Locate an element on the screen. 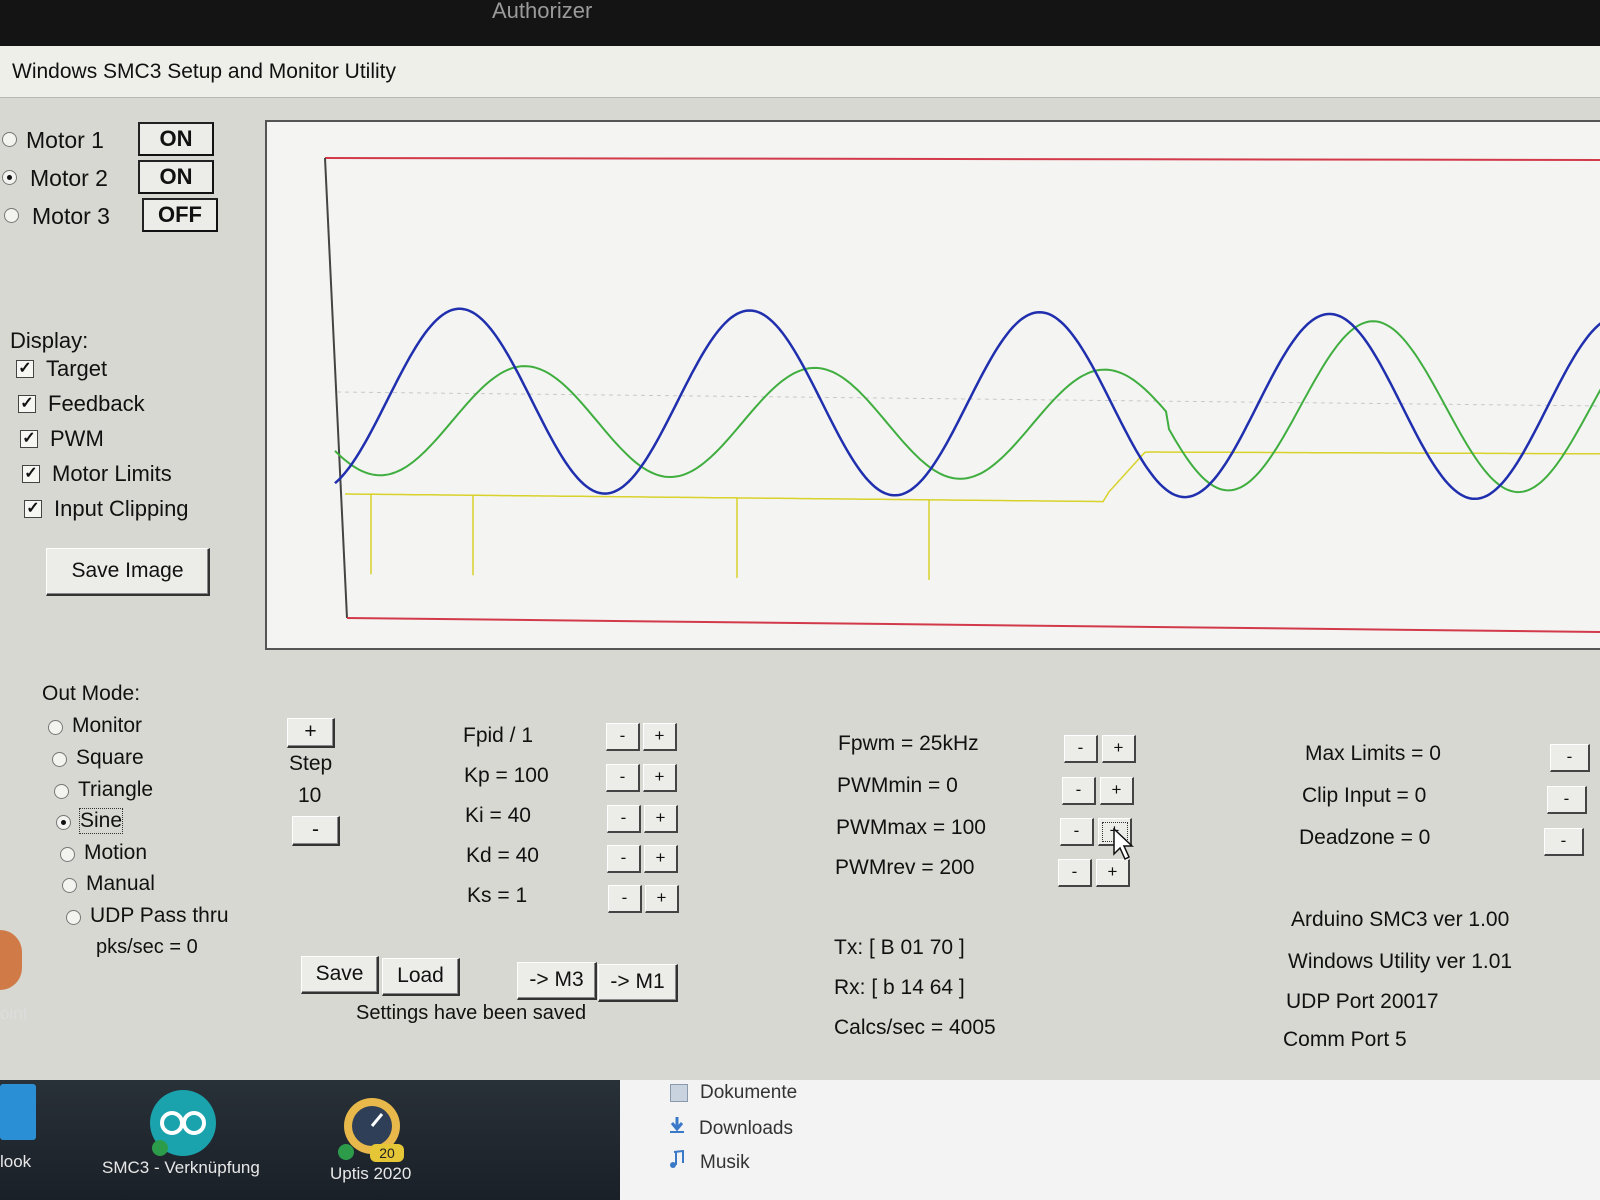  pwmmin-plus-button: + is located at coordinates (1117, 791).